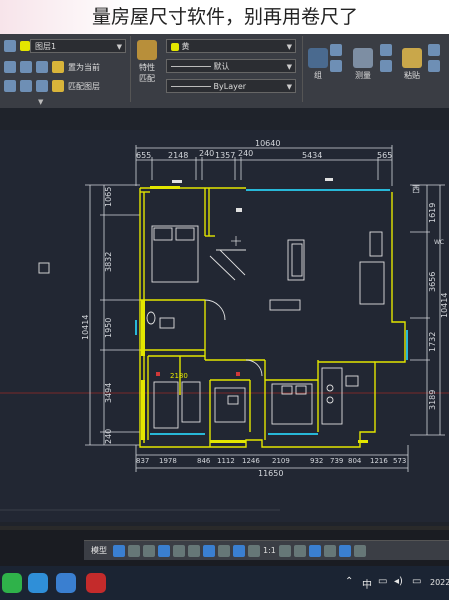 This screenshot has width=449, height=600. What do you see at coordinates (269, 550) in the screenshot?
I see `annotation-scale: 1:1` at bounding box center [269, 550].